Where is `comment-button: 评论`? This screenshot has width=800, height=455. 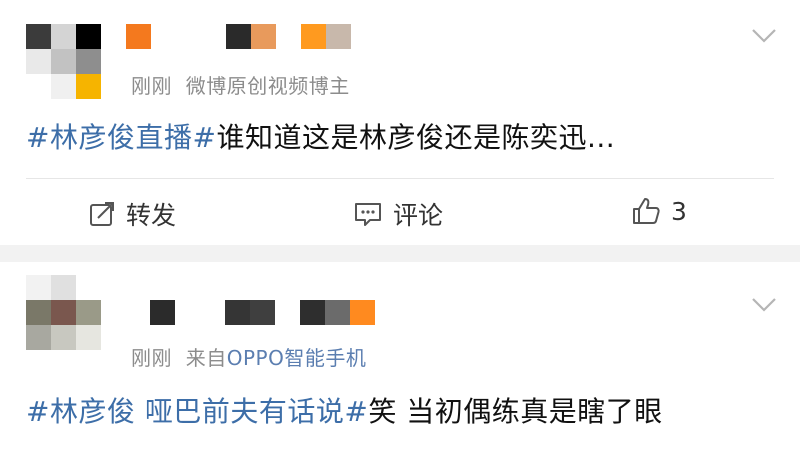 comment-button: 评论 is located at coordinates (398, 214).